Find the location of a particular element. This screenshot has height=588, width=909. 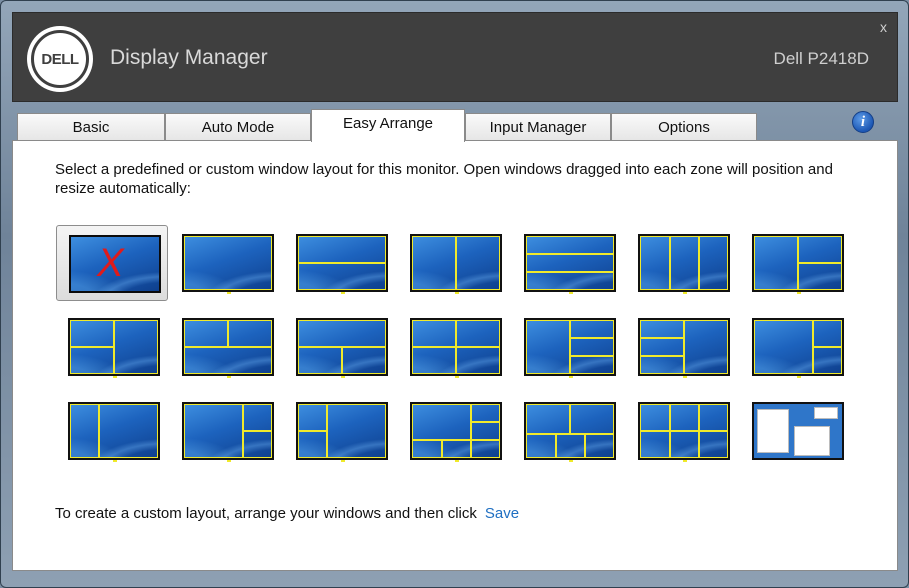

header-bar: DELL Display Manager Dell P2418D x is located at coordinates (455, 57).